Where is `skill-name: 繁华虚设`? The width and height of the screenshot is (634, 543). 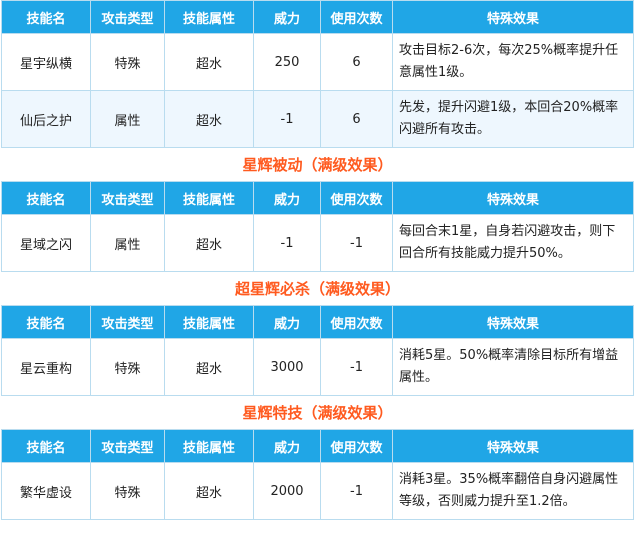 skill-name: 繁华虚设 is located at coordinates (46, 491).